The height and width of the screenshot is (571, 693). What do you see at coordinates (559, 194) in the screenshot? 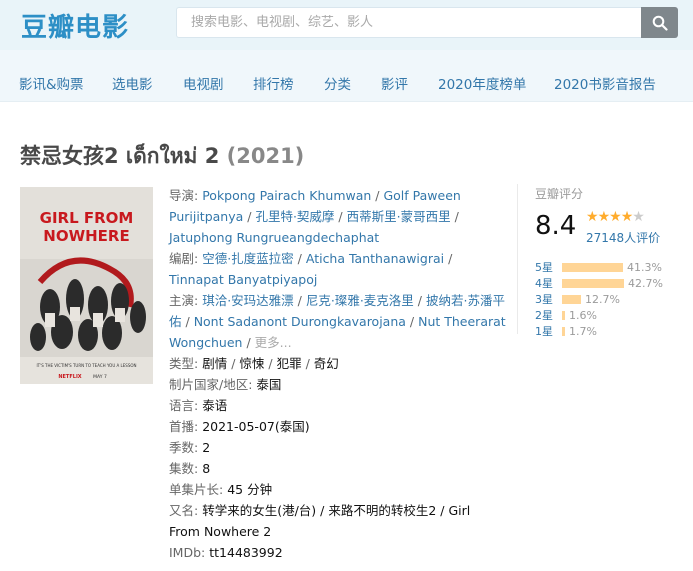
I see `rating-title: 豆瓣评分` at bounding box center [559, 194].